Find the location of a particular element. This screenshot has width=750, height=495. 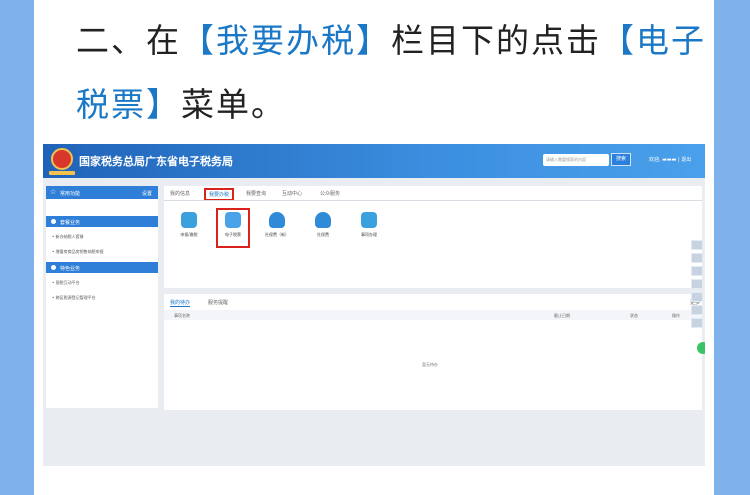

instruction-line-2: 税票】菜单。 is located at coordinates (181, 102).